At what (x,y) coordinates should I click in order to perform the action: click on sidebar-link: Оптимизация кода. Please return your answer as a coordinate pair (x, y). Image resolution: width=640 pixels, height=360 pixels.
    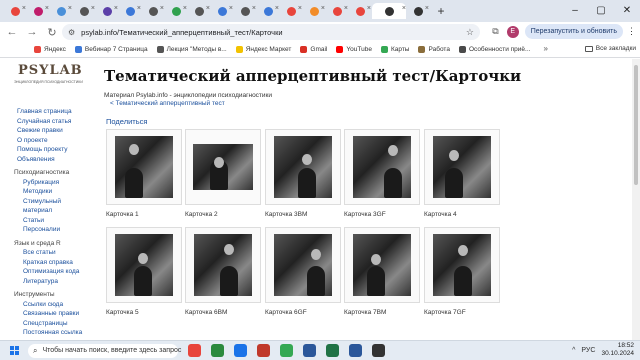
    Looking at the image, I should click on (52, 272).